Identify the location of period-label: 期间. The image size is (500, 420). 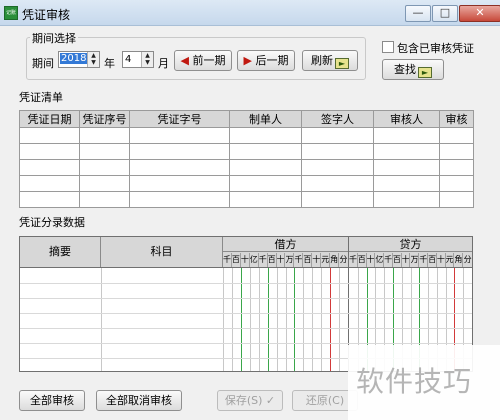
(43, 63).